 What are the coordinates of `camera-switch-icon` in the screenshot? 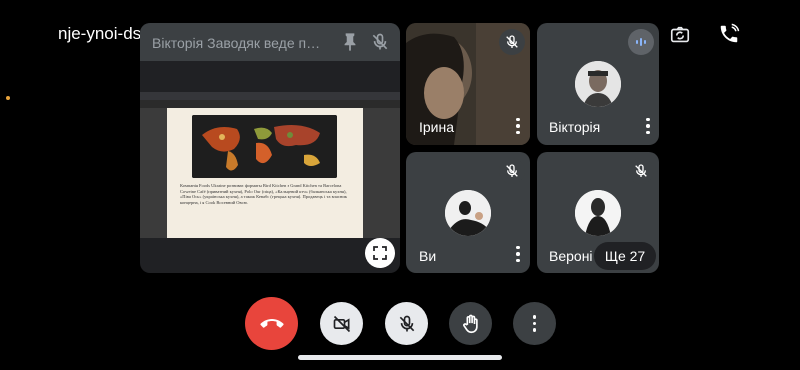 It's located at (680, 35).